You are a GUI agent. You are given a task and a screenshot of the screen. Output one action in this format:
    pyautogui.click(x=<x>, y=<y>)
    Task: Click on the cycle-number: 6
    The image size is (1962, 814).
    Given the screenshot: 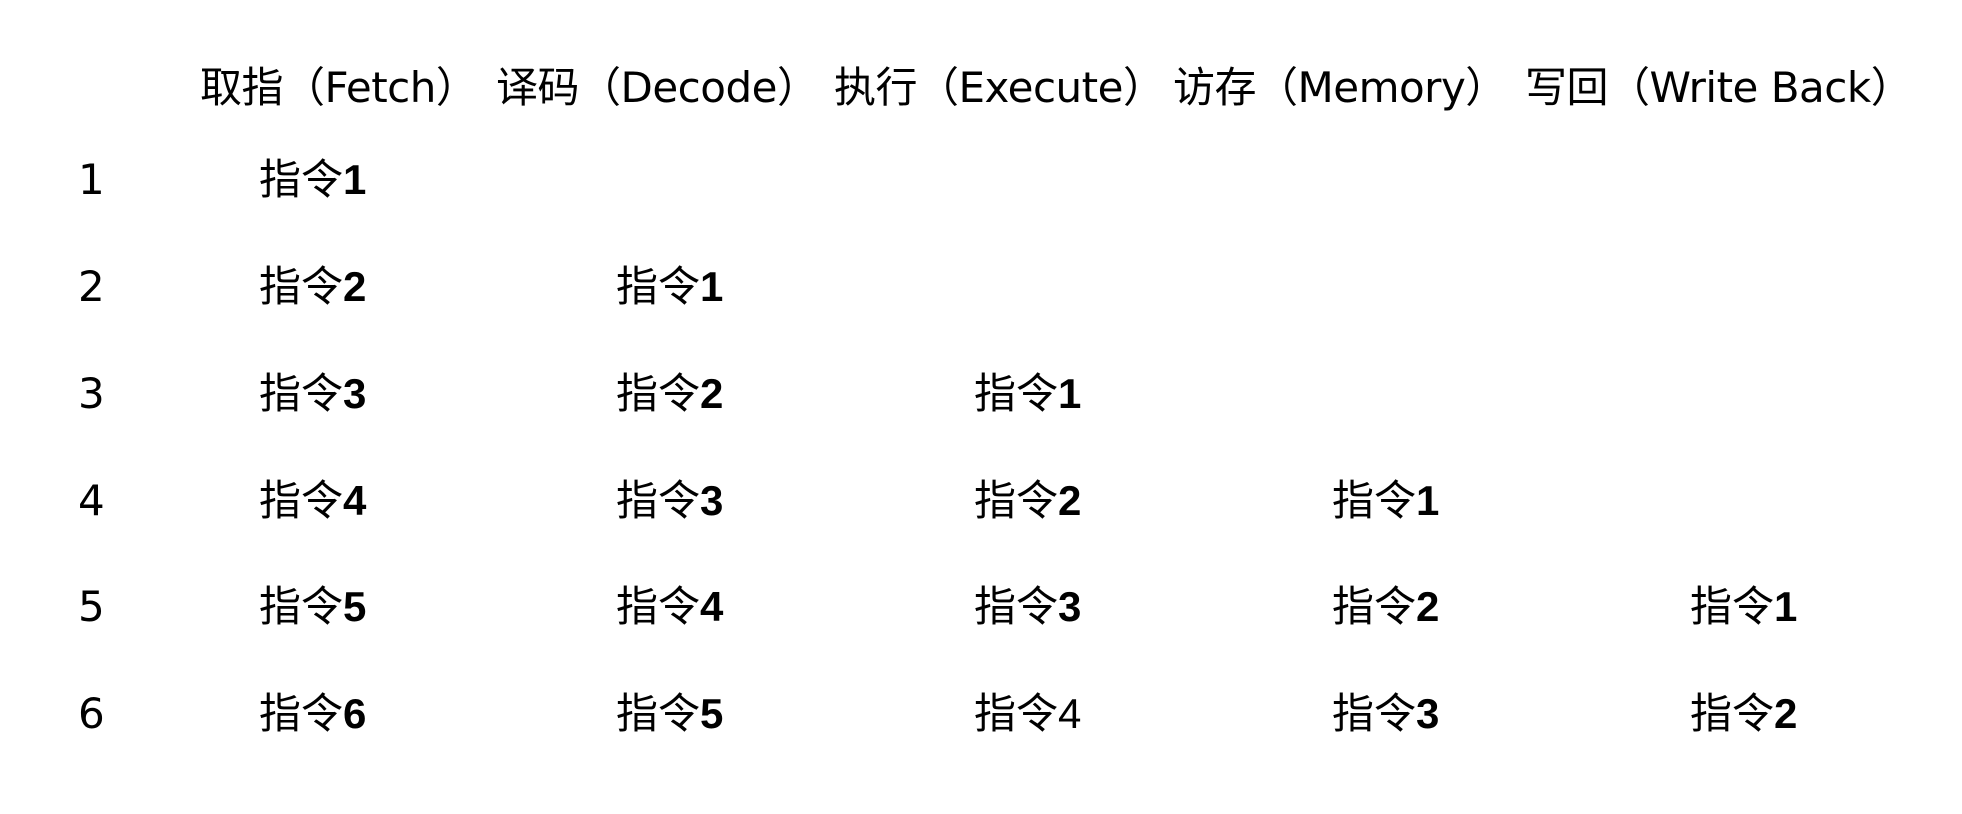 What is the action you would take?
    pyautogui.click(x=91, y=713)
    